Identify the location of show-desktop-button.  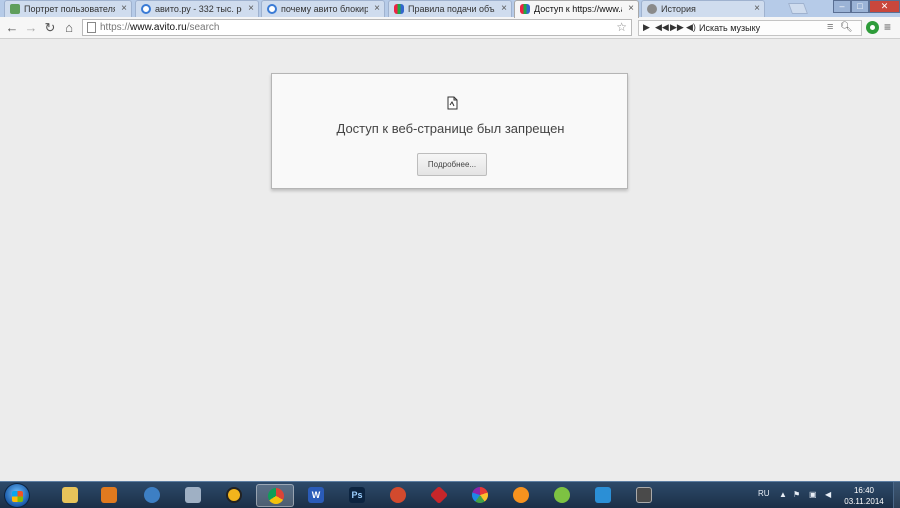
(896, 495).